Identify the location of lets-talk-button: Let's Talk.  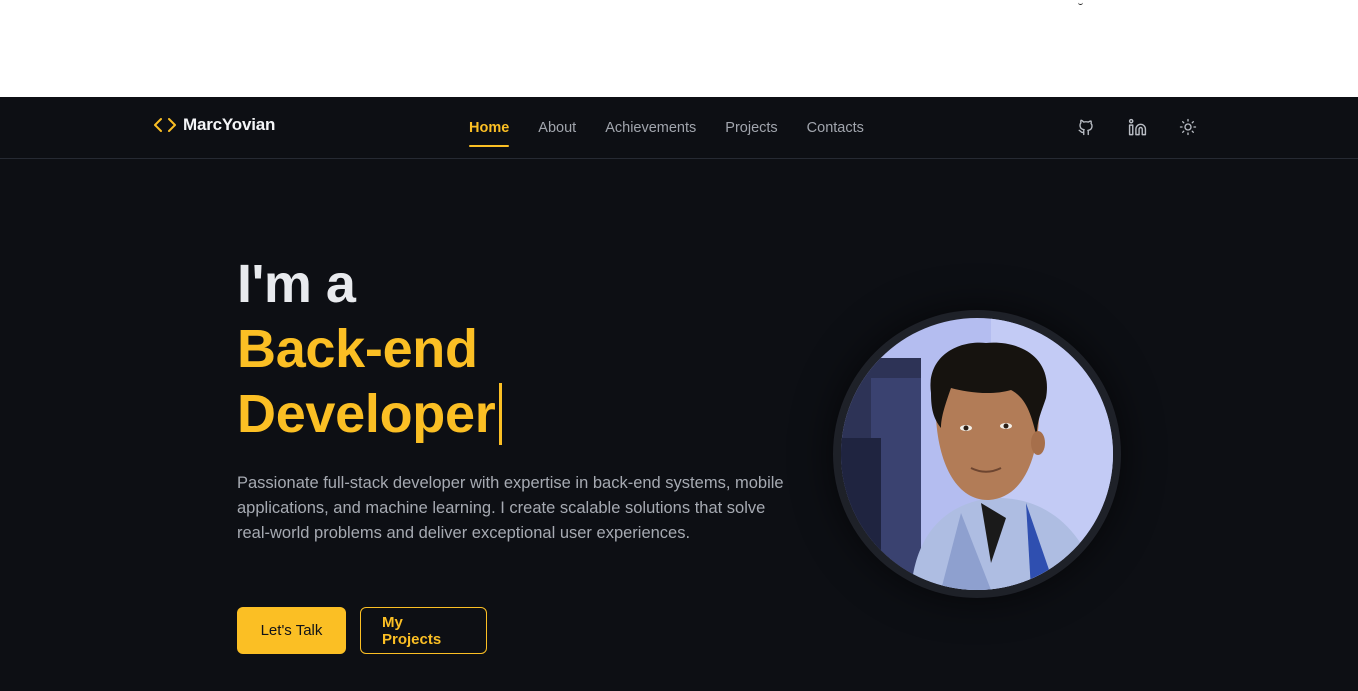
(291, 630).